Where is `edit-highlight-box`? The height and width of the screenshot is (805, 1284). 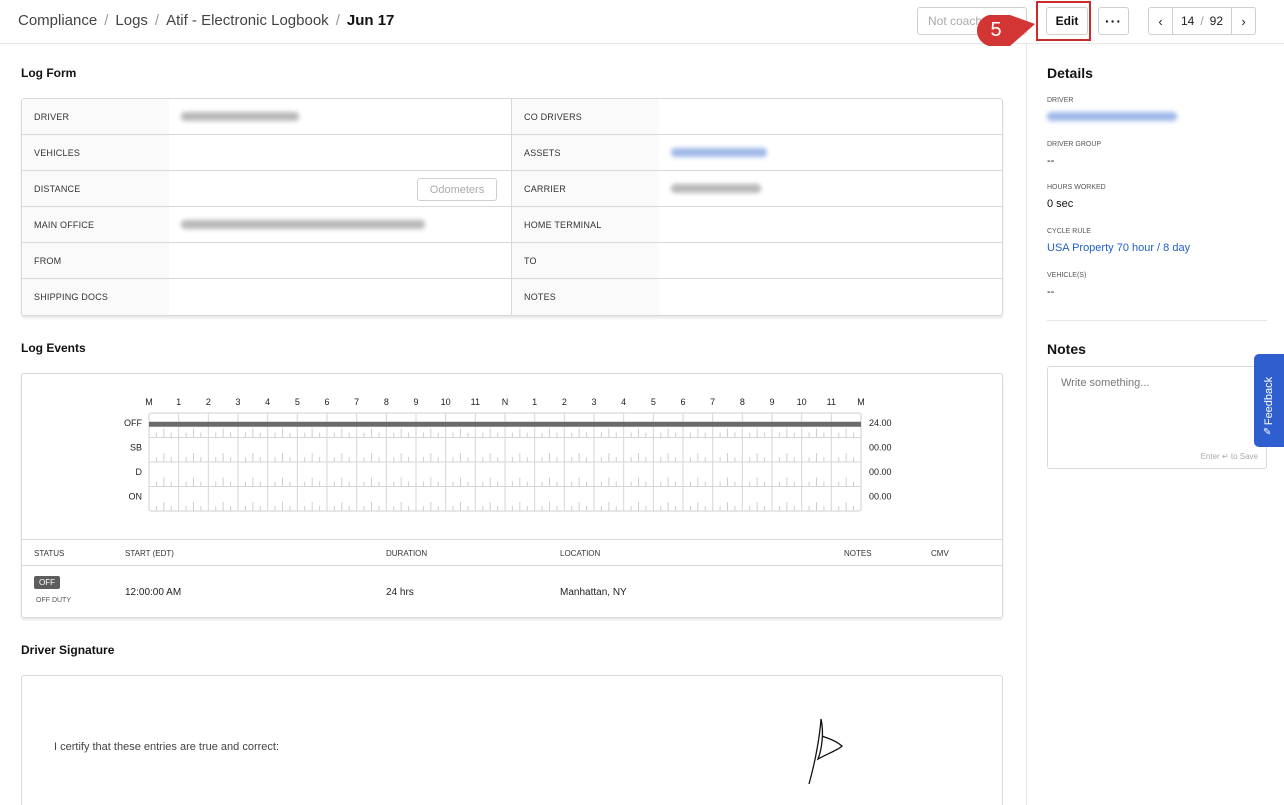
edit-highlight-box is located at coordinates (1063, 21).